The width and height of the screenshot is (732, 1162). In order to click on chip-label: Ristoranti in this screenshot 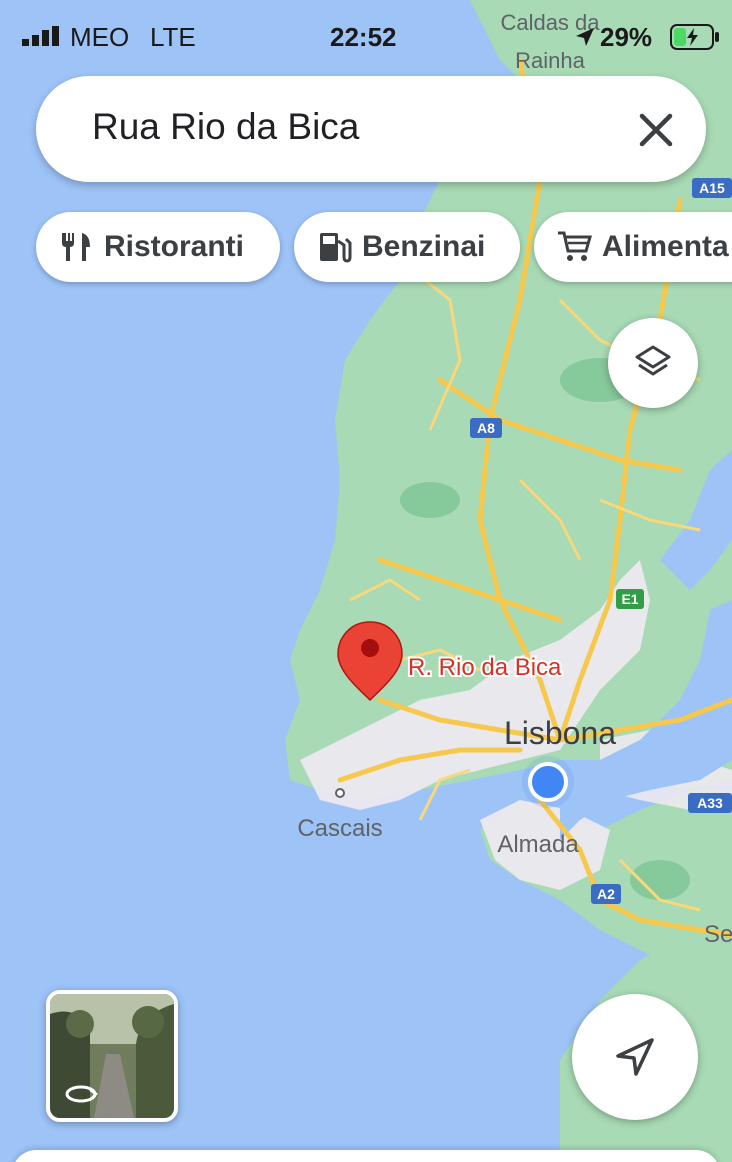, I will do `click(174, 246)`.